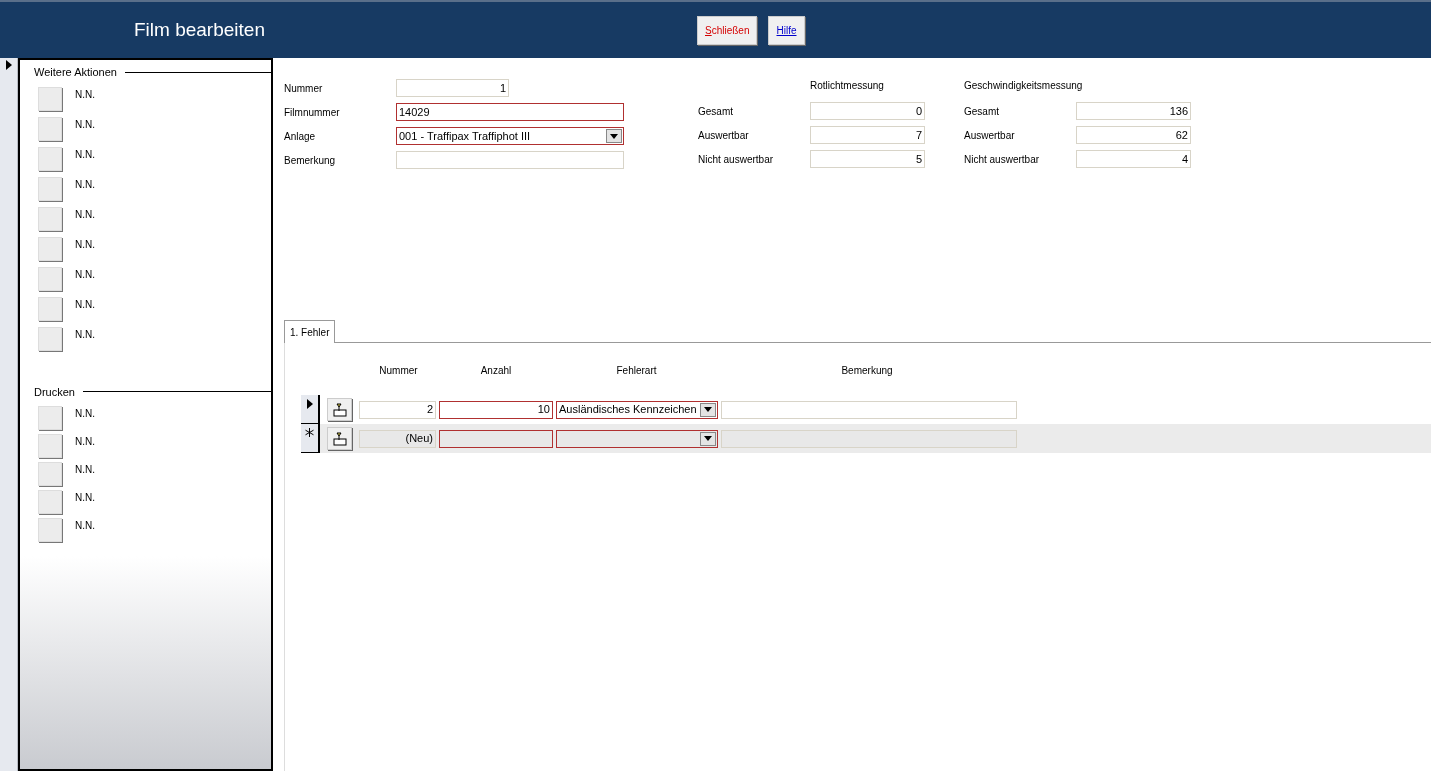  What do you see at coordinates (510, 136) in the screenshot?
I see `dropdown-field: 001 - Traffipax Traffiphot III` at bounding box center [510, 136].